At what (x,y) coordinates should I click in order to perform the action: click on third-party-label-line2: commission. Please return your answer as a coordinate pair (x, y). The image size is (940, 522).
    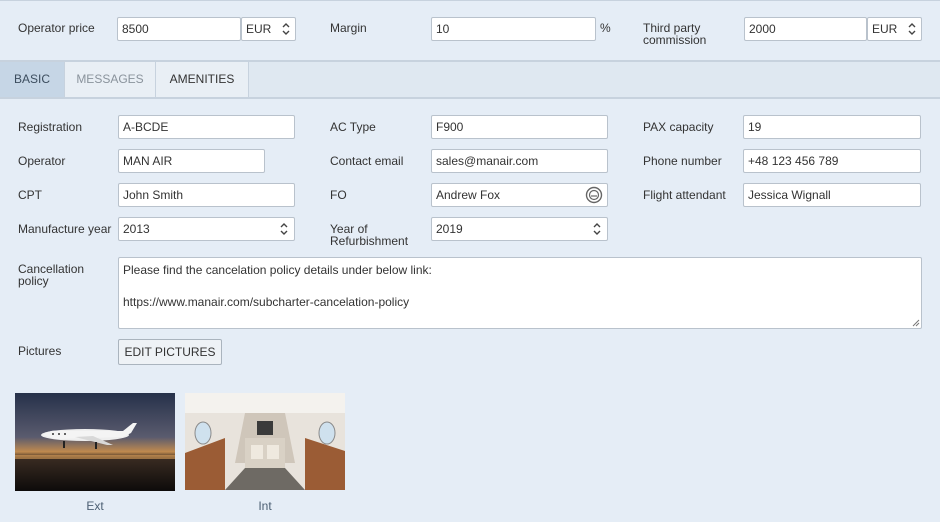
    Looking at the image, I should click on (675, 40).